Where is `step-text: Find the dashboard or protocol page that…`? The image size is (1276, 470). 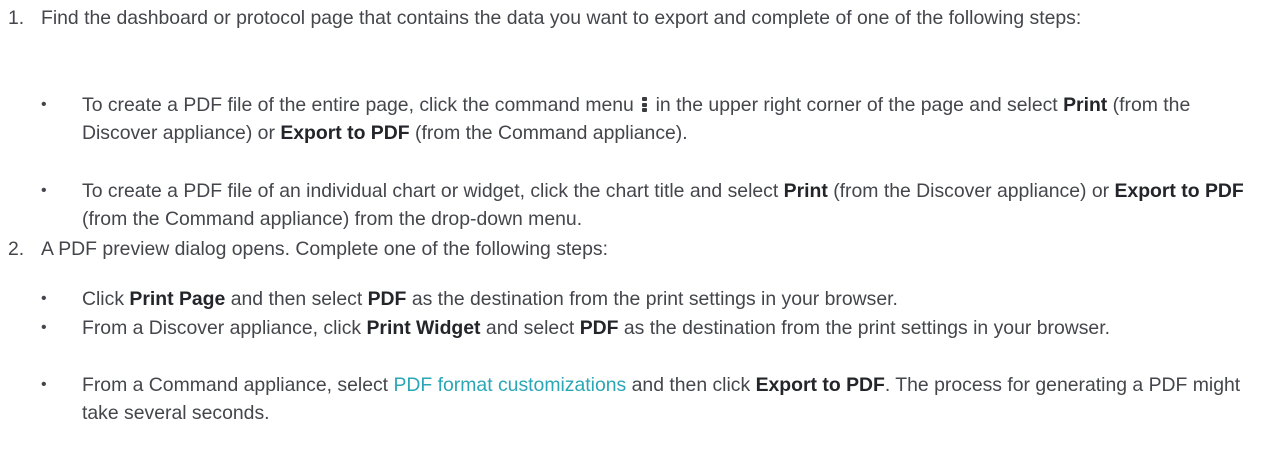 step-text: Find the dashboard or protocol page that… is located at coordinates (561, 18).